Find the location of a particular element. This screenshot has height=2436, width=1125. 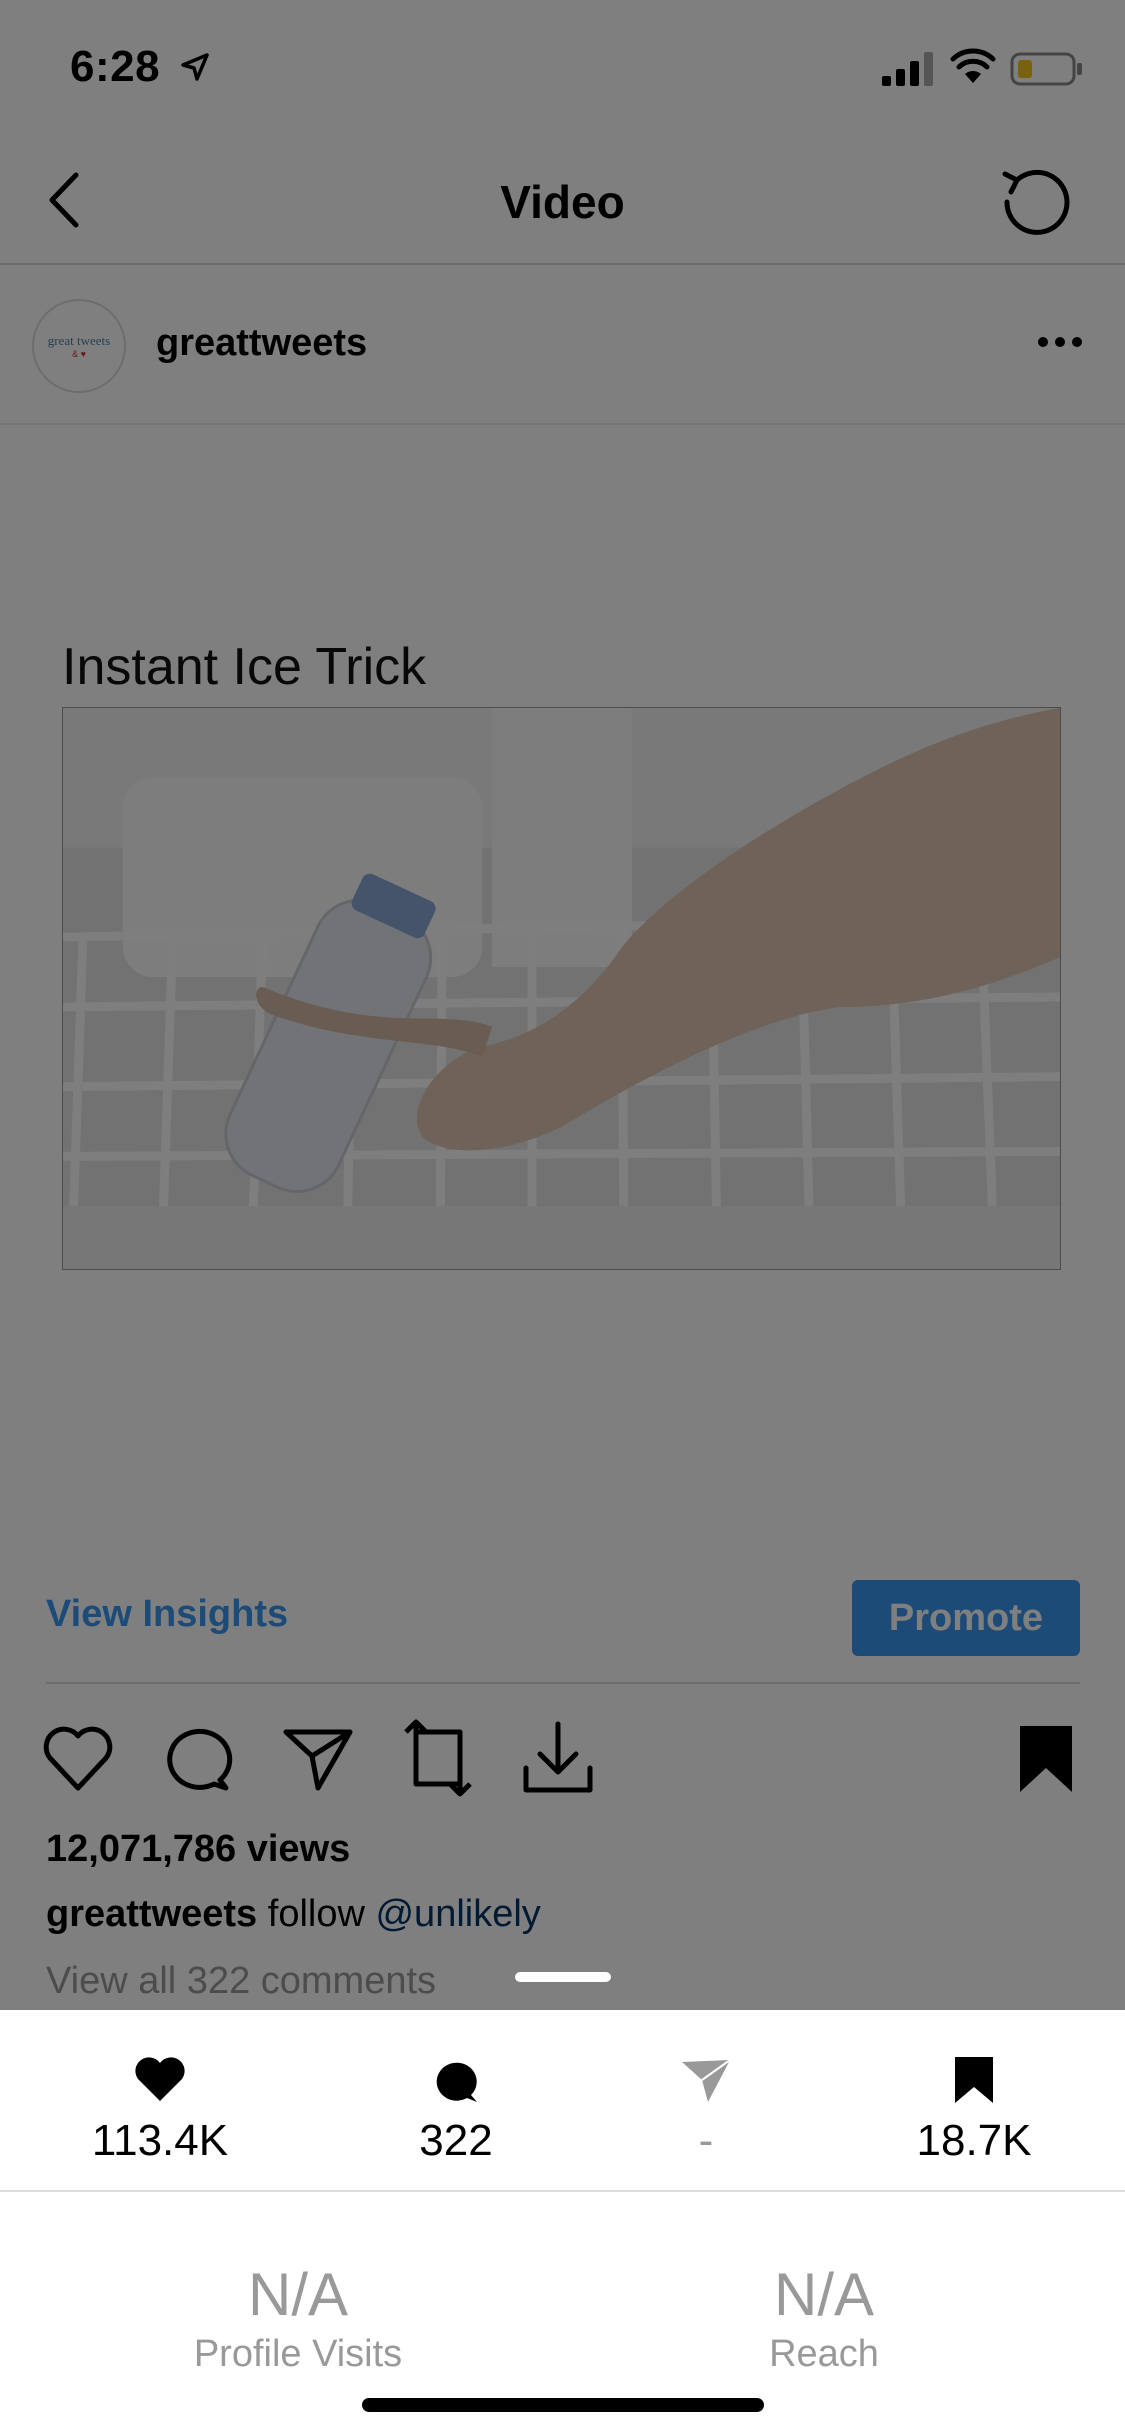

page-title: Video is located at coordinates (562, 202).